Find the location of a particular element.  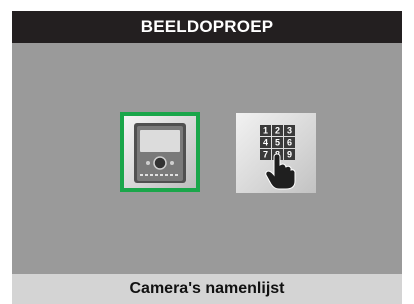

keypad-digit: 5 is located at coordinates (277, 143).